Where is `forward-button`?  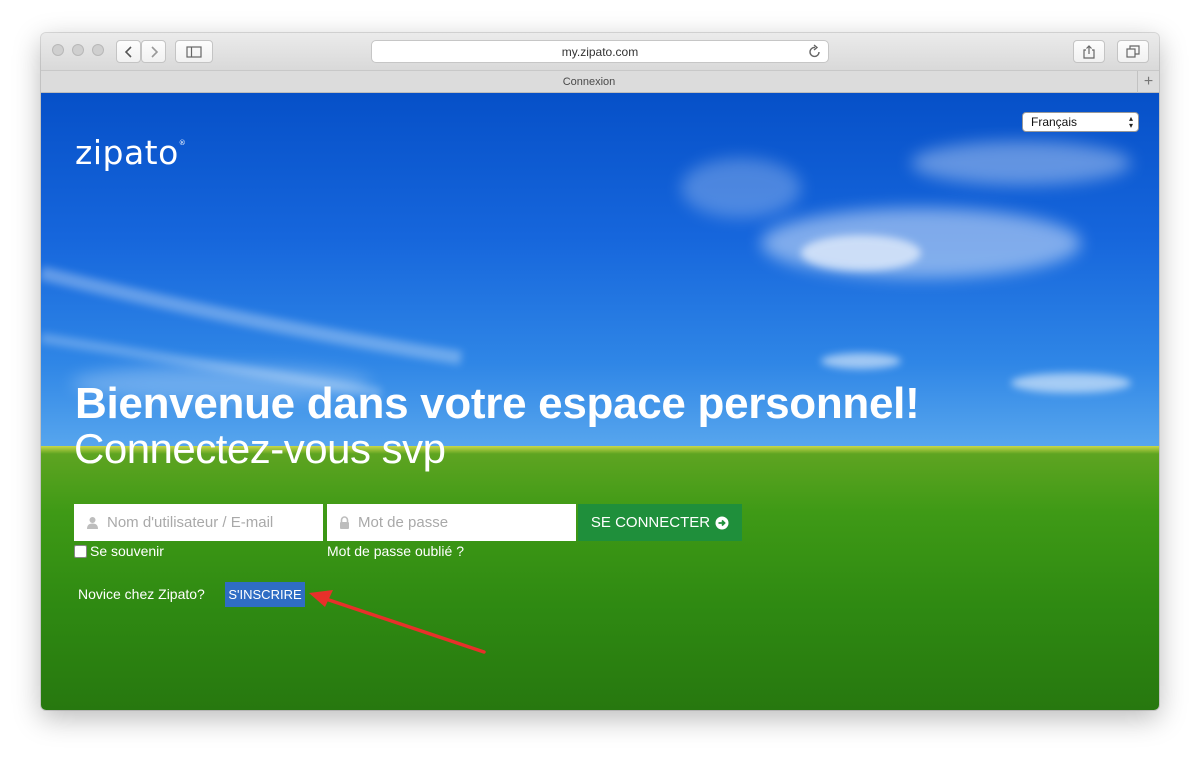
forward-button is located at coordinates (153, 51).